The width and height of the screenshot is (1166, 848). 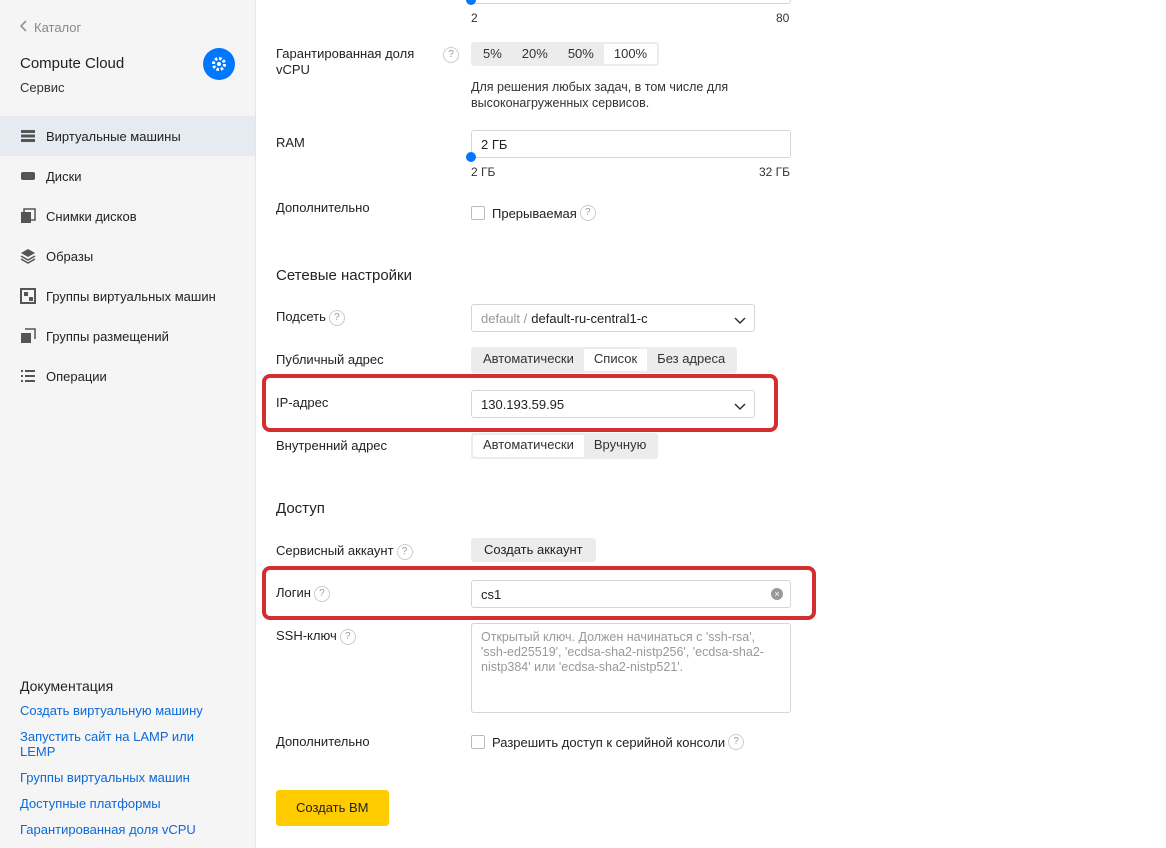 I want to click on ip-address-value: 130.193.59.95, so click(x=523, y=404).